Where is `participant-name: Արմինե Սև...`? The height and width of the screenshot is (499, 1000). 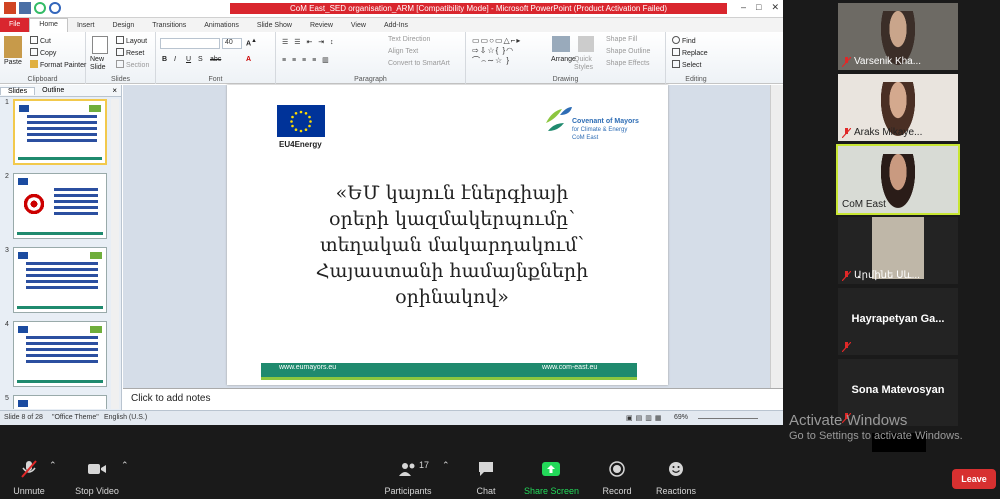 participant-name: Արմինե Սև... is located at coordinates (887, 275).